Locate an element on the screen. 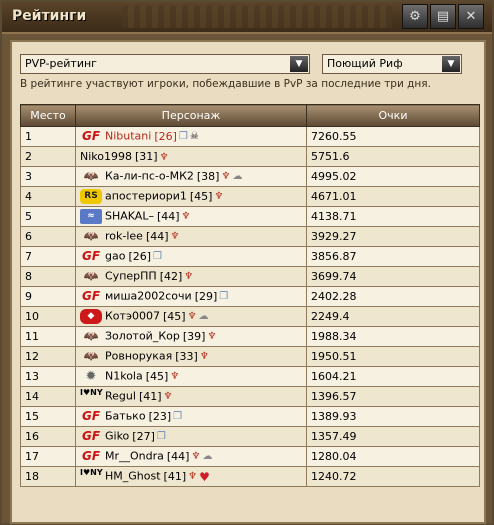 The width and height of the screenshot is (494, 525). character-name-link: HM_Ghost is located at coordinates (133, 476).